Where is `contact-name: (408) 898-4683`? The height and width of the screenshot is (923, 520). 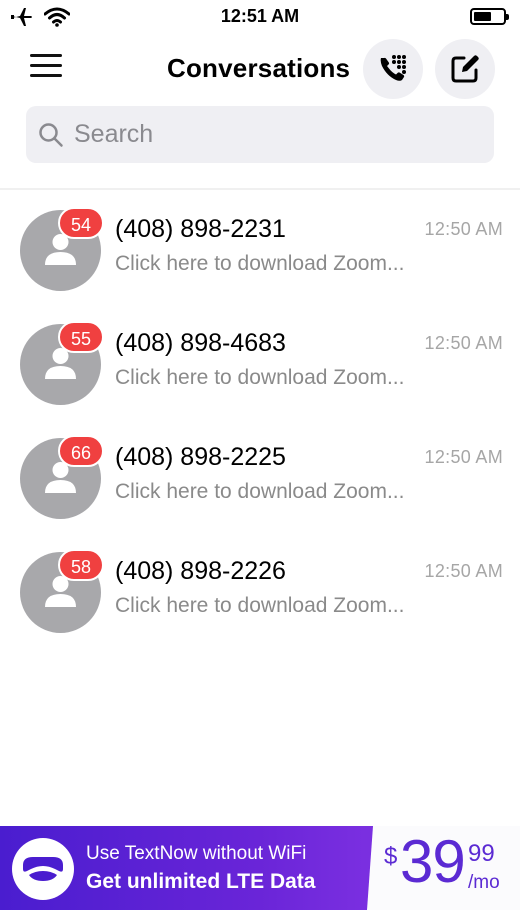 contact-name: (408) 898-4683 is located at coordinates (200, 343).